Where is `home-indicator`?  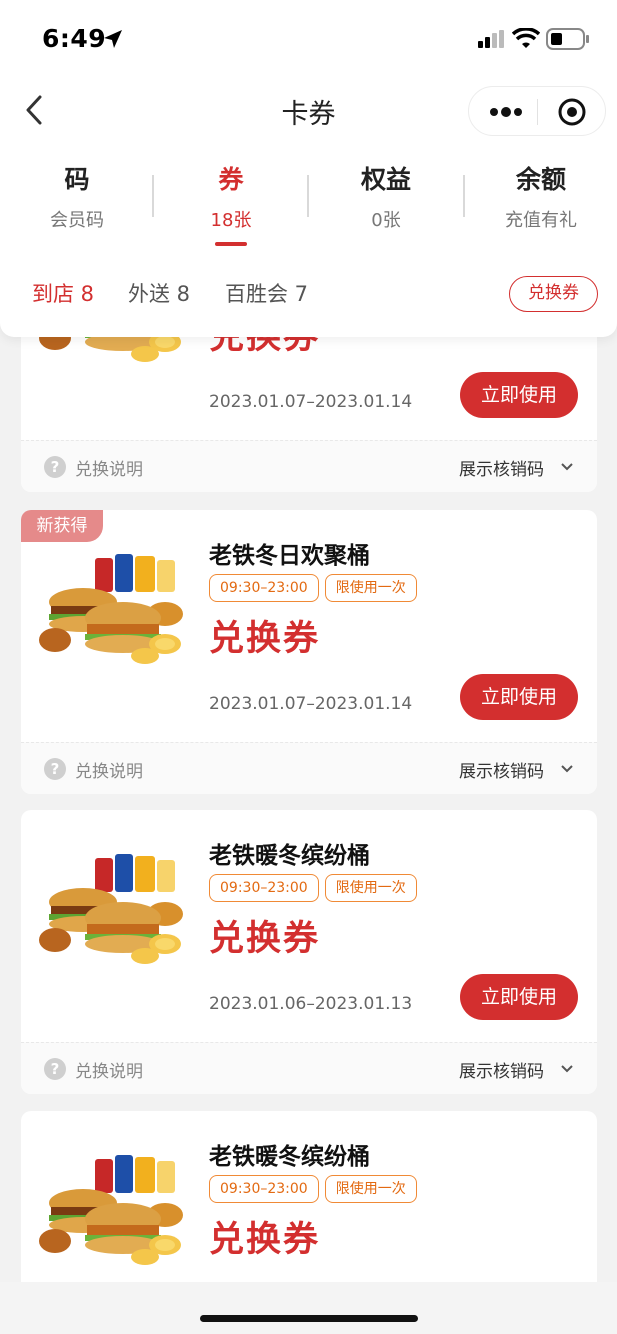 home-indicator is located at coordinates (309, 1318).